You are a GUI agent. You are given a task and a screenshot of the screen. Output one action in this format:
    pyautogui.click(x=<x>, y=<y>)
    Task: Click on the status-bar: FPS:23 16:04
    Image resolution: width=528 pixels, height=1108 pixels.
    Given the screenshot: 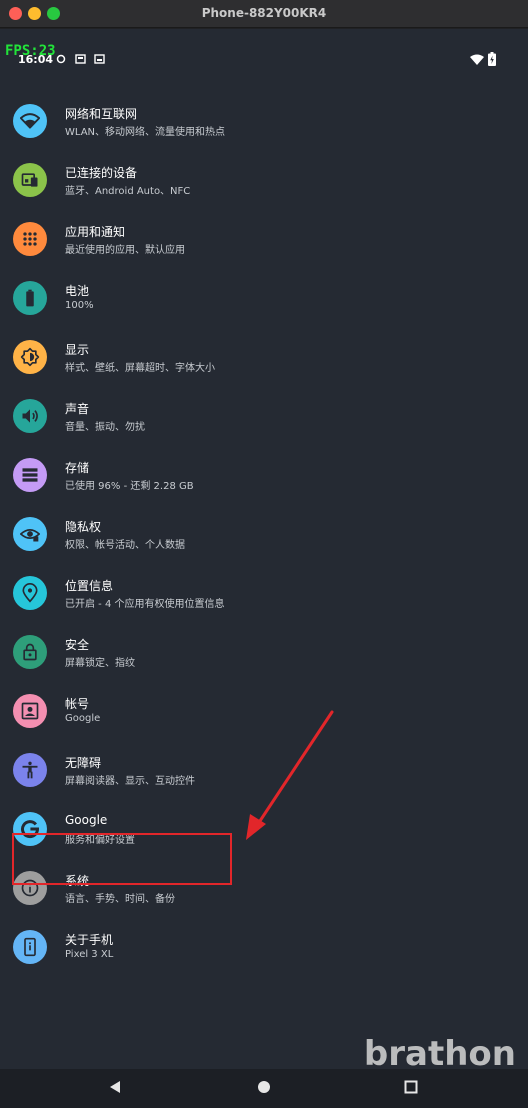 What is the action you would take?
    pyautogui.click(x=264, y=57)
    